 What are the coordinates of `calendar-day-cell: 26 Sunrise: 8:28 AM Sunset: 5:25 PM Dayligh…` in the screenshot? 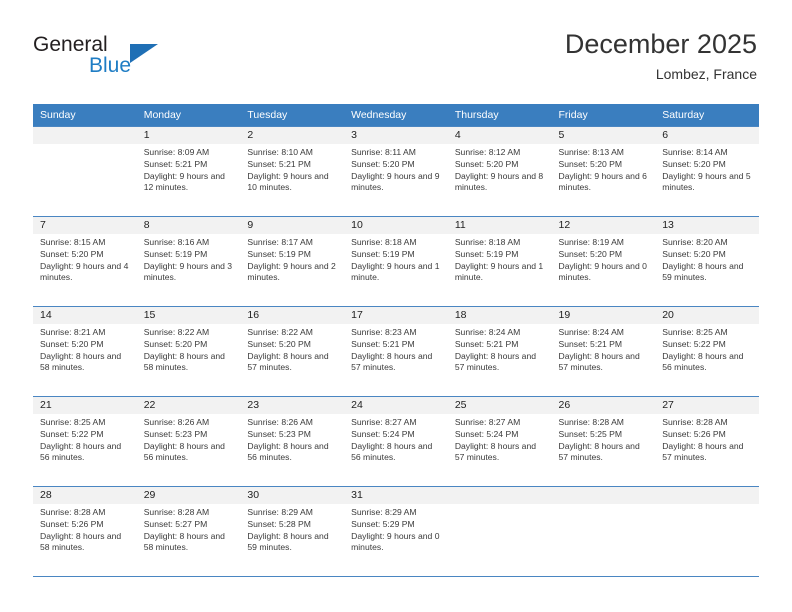 It's located at (603, 441).